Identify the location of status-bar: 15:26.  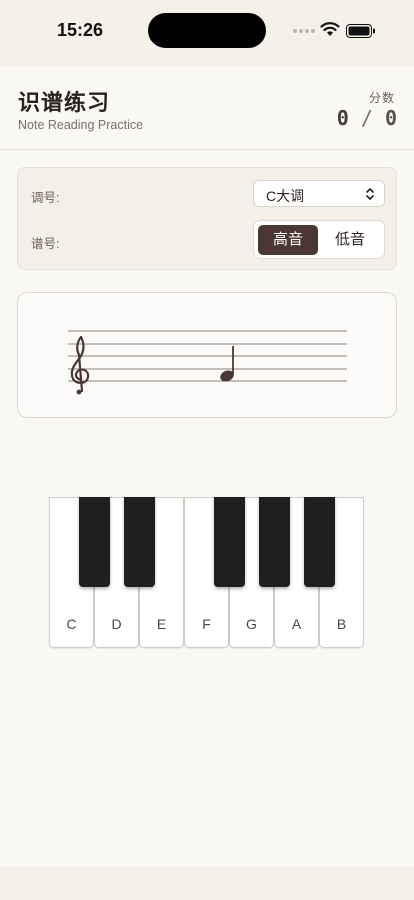
(207, 29).